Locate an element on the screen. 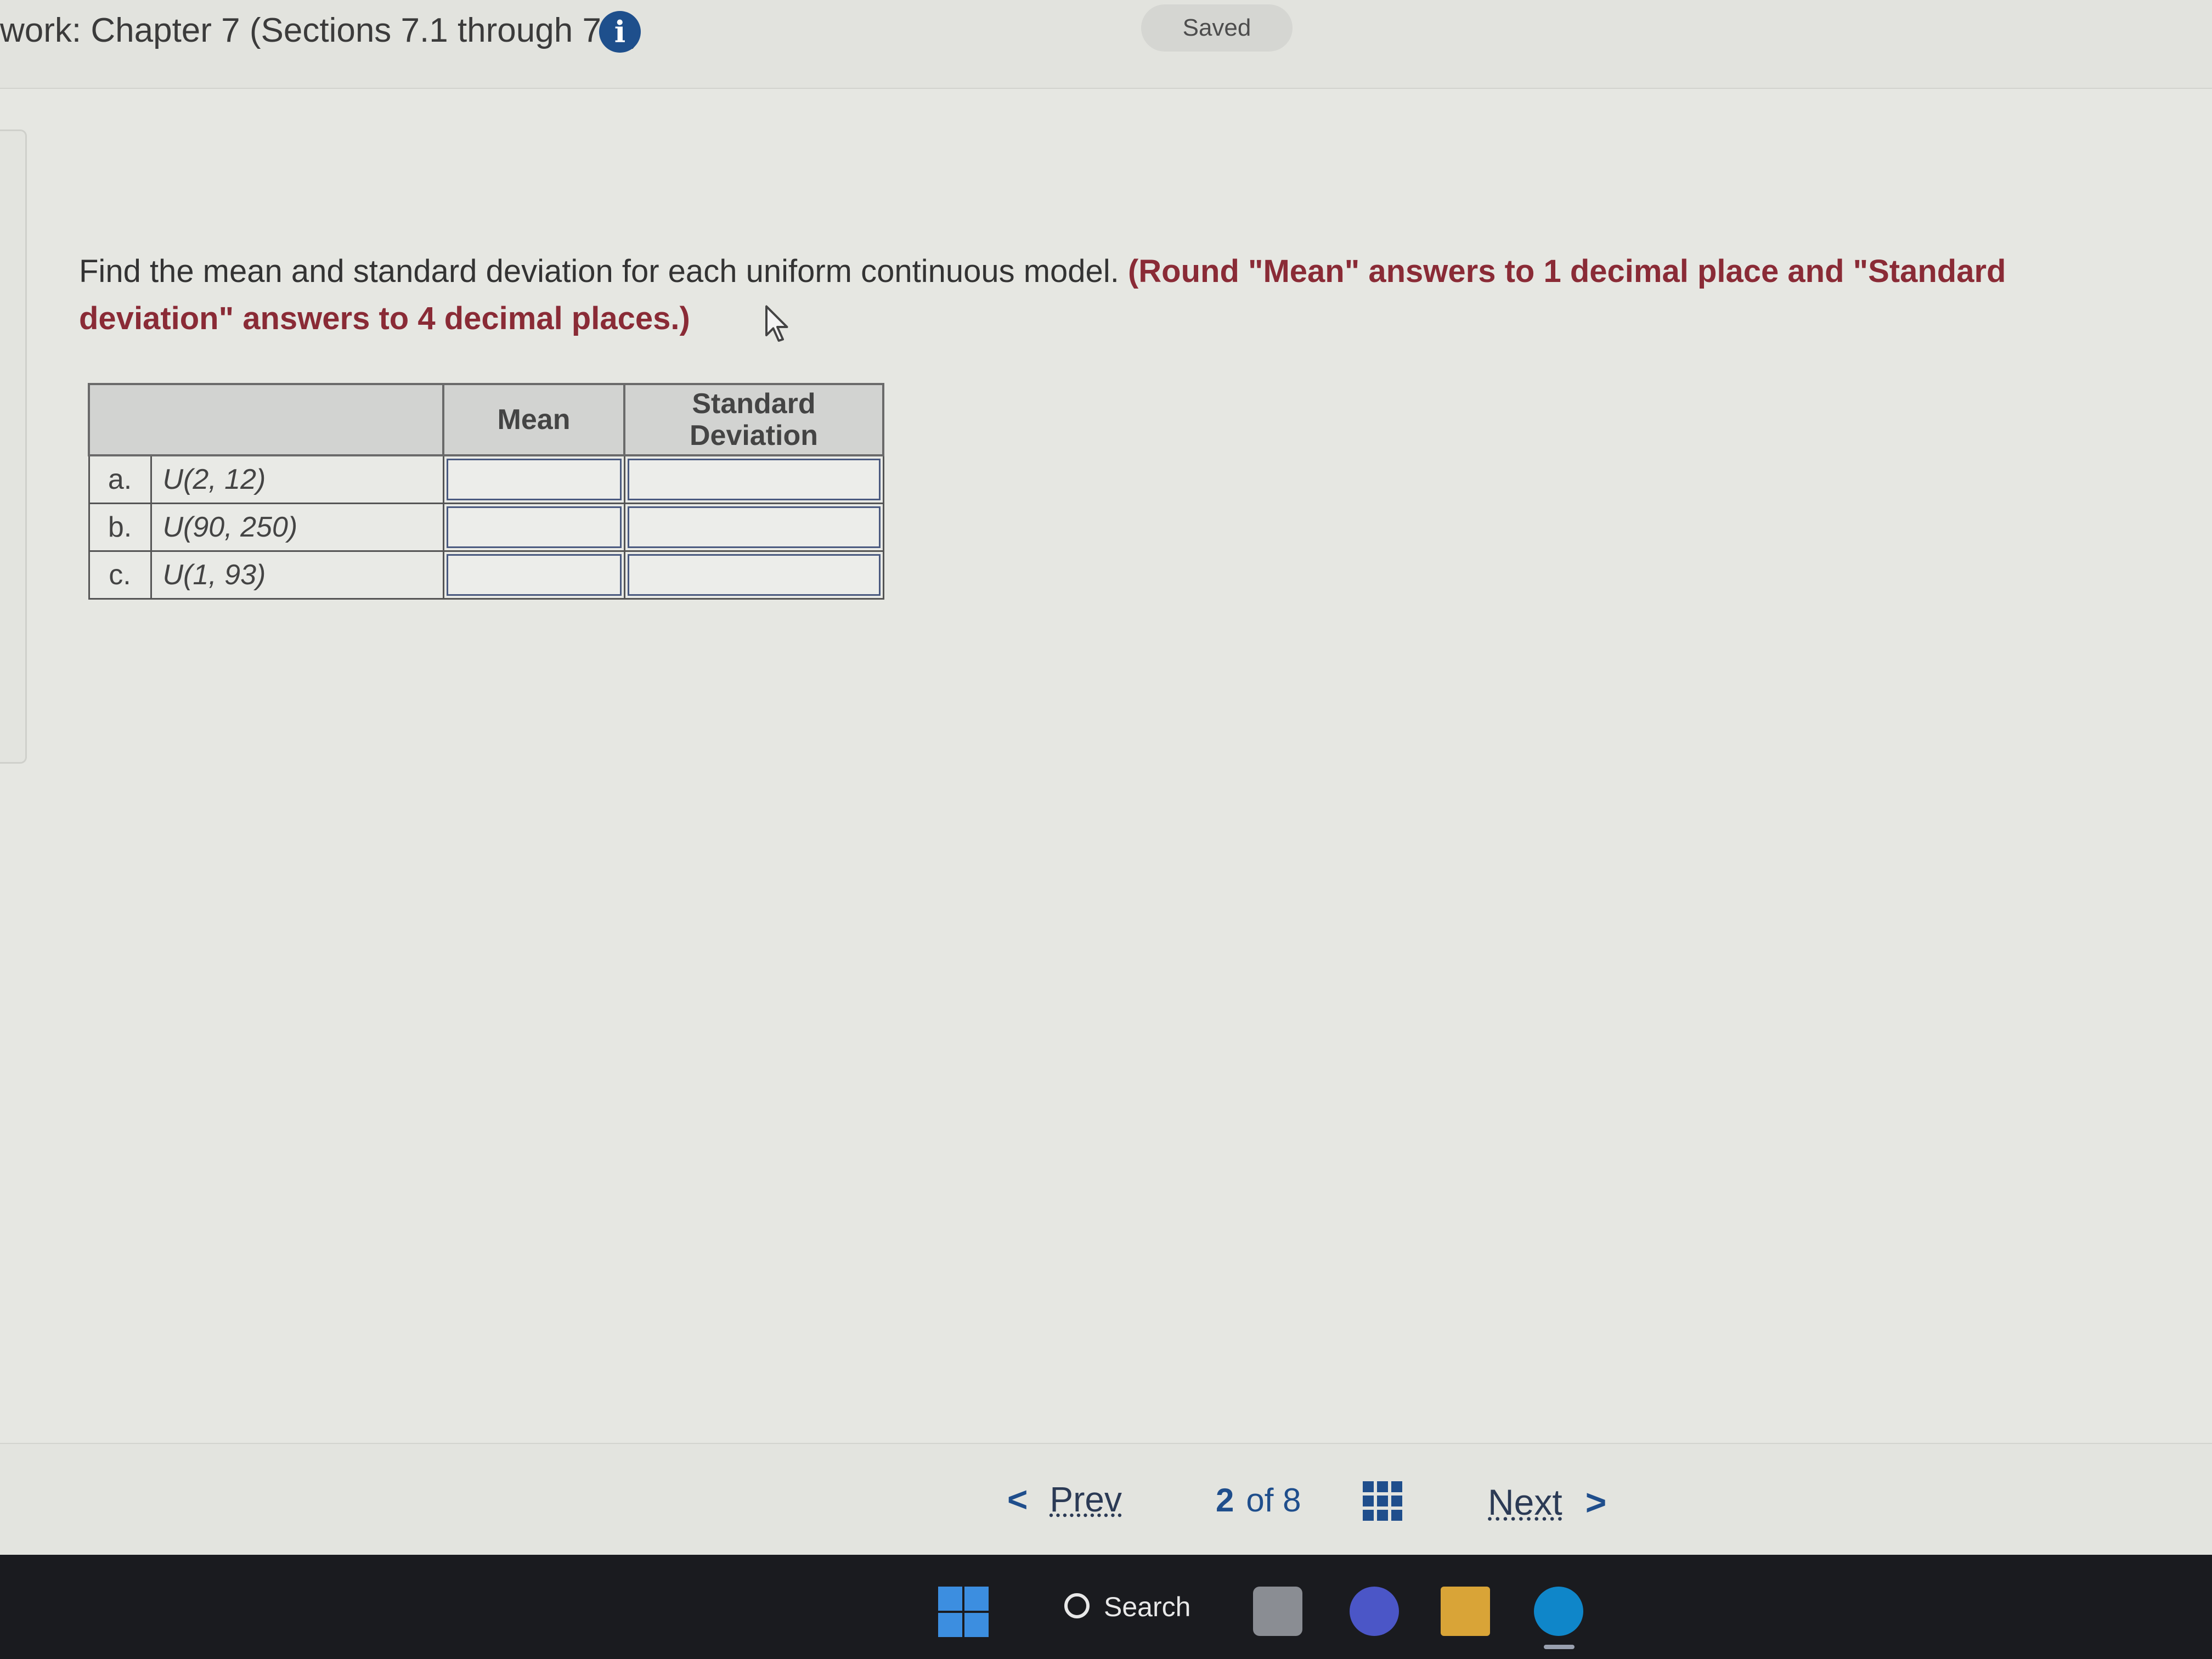  mean-input-b is located at coordinates (534, 527).